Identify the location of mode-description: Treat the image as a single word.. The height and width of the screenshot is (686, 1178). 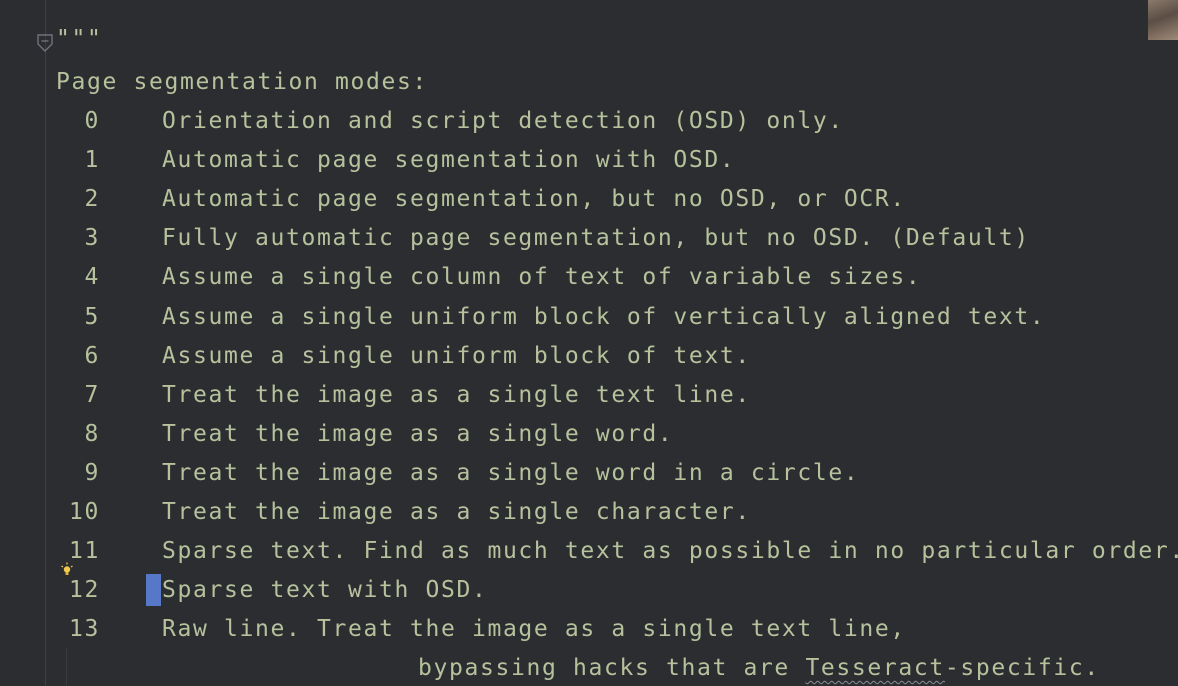
(418, 434).